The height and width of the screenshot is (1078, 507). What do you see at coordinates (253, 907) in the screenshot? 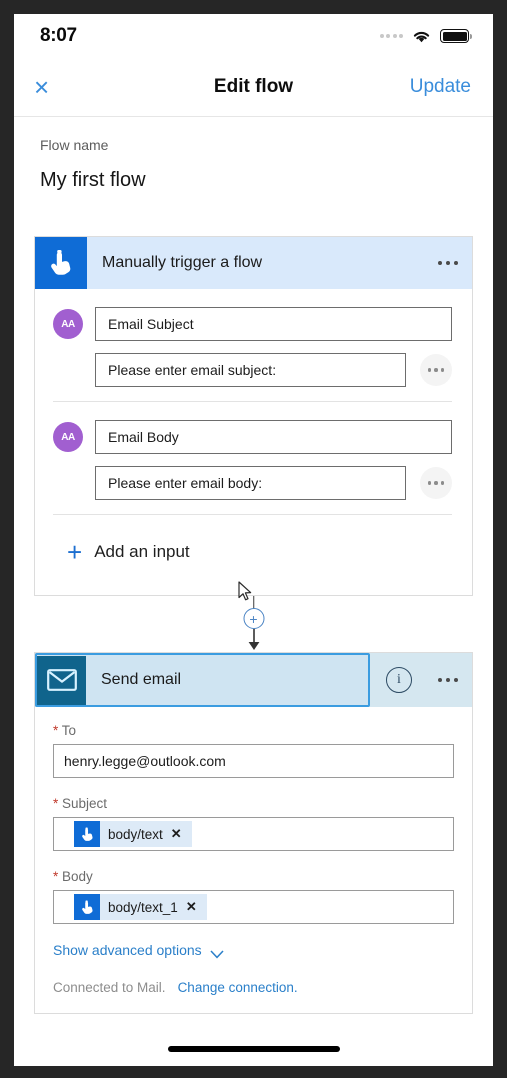
I see `body-field: body/text_1 ✕` at bounding box center [253, 907].